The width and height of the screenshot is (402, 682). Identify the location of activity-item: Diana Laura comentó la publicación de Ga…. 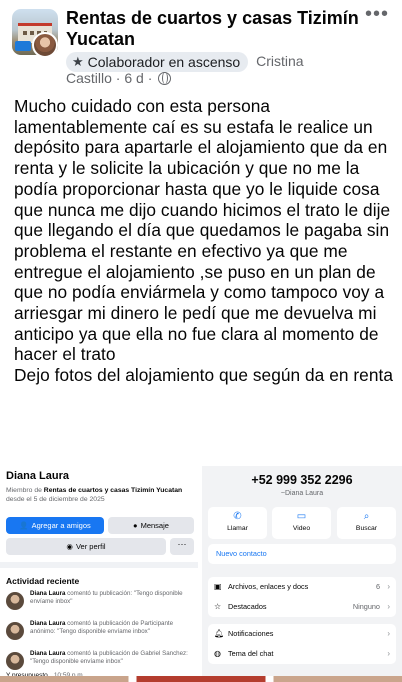
(100, 661).